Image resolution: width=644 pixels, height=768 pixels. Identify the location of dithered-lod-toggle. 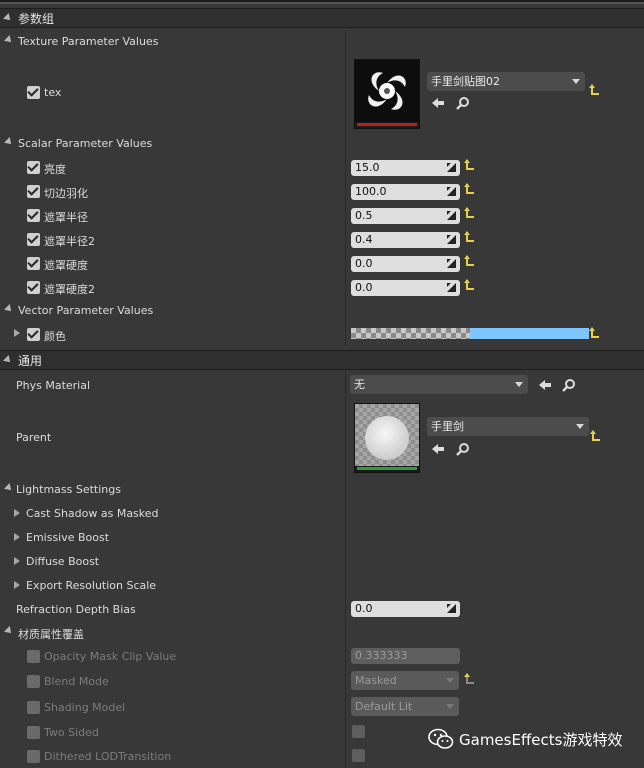
(358, 755).